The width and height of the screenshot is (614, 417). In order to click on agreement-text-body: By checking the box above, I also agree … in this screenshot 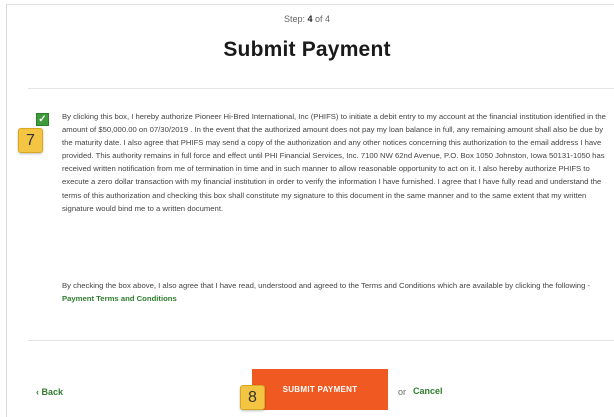, I will do `click(326, 285)`.